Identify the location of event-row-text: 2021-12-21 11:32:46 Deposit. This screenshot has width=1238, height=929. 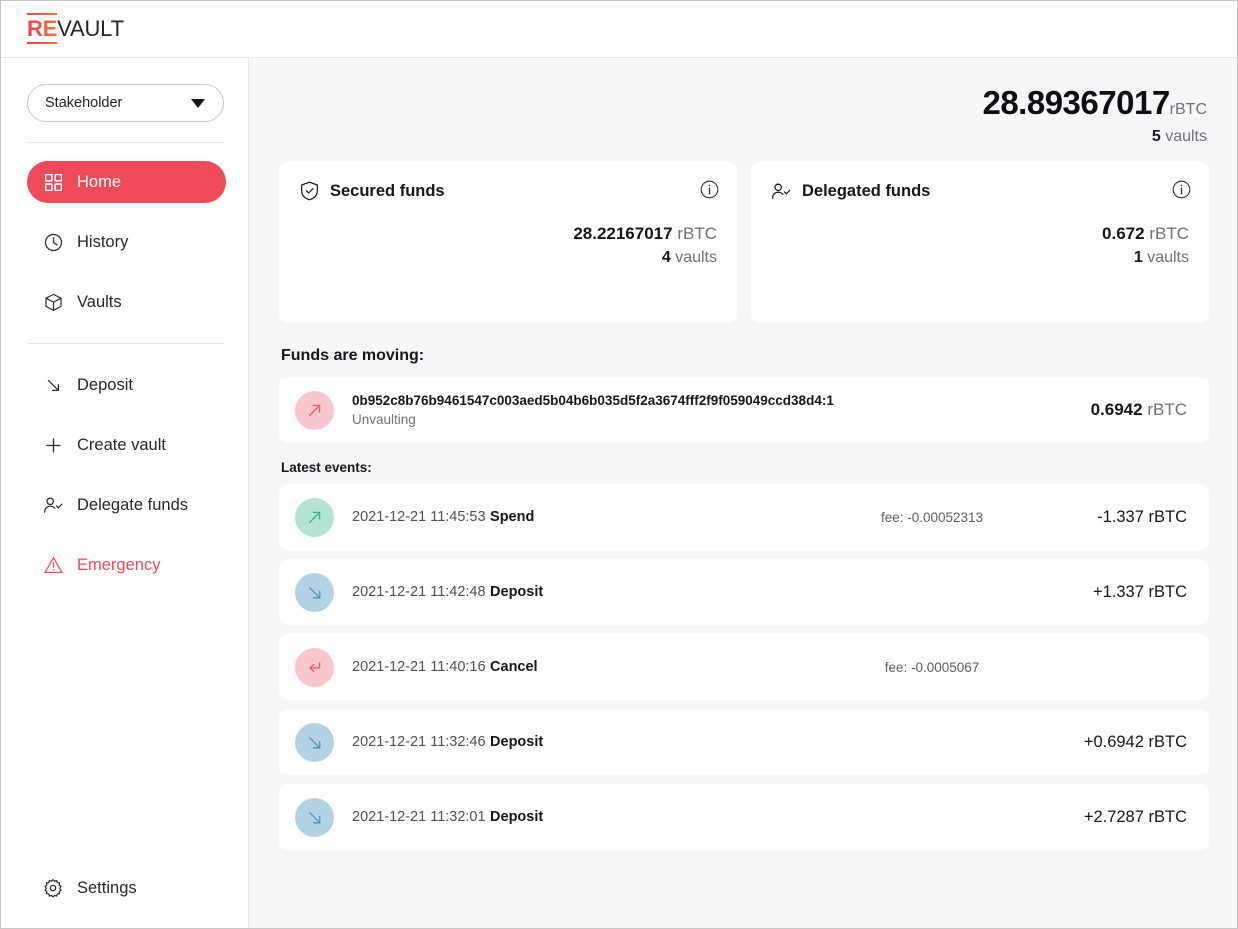
(579, 742).